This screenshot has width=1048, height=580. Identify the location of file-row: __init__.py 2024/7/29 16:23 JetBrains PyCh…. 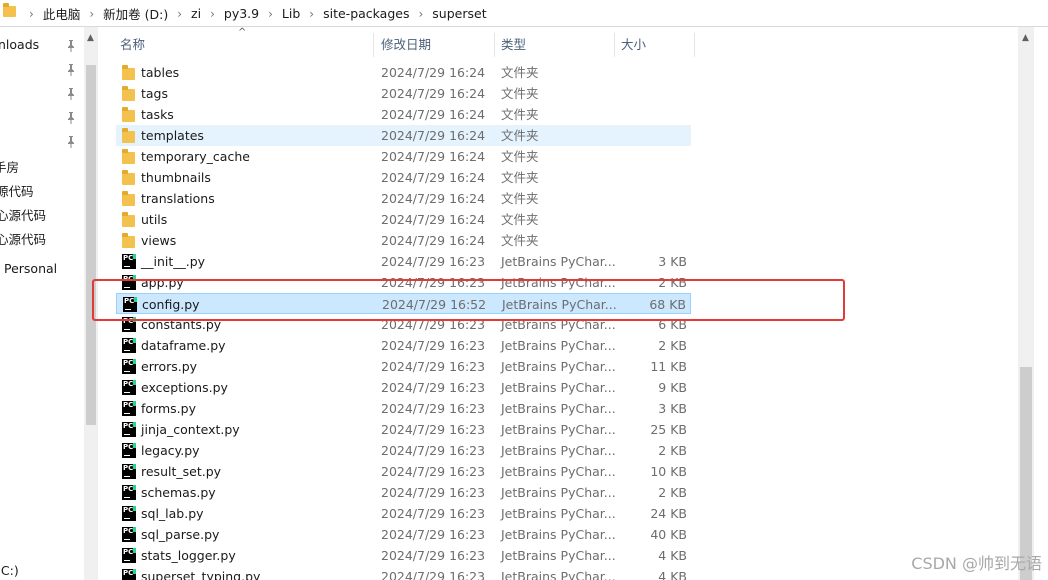
(403, 261).